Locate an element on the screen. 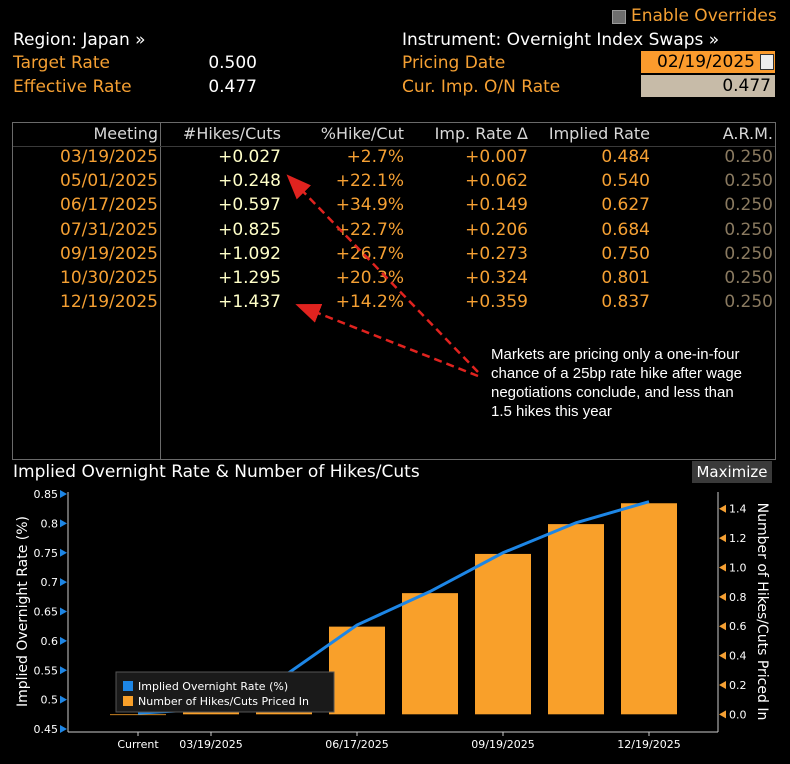 The height and width of the screenshot is (764, 790). y-tick-label: 0.85 is located at coordinates (46, 494).